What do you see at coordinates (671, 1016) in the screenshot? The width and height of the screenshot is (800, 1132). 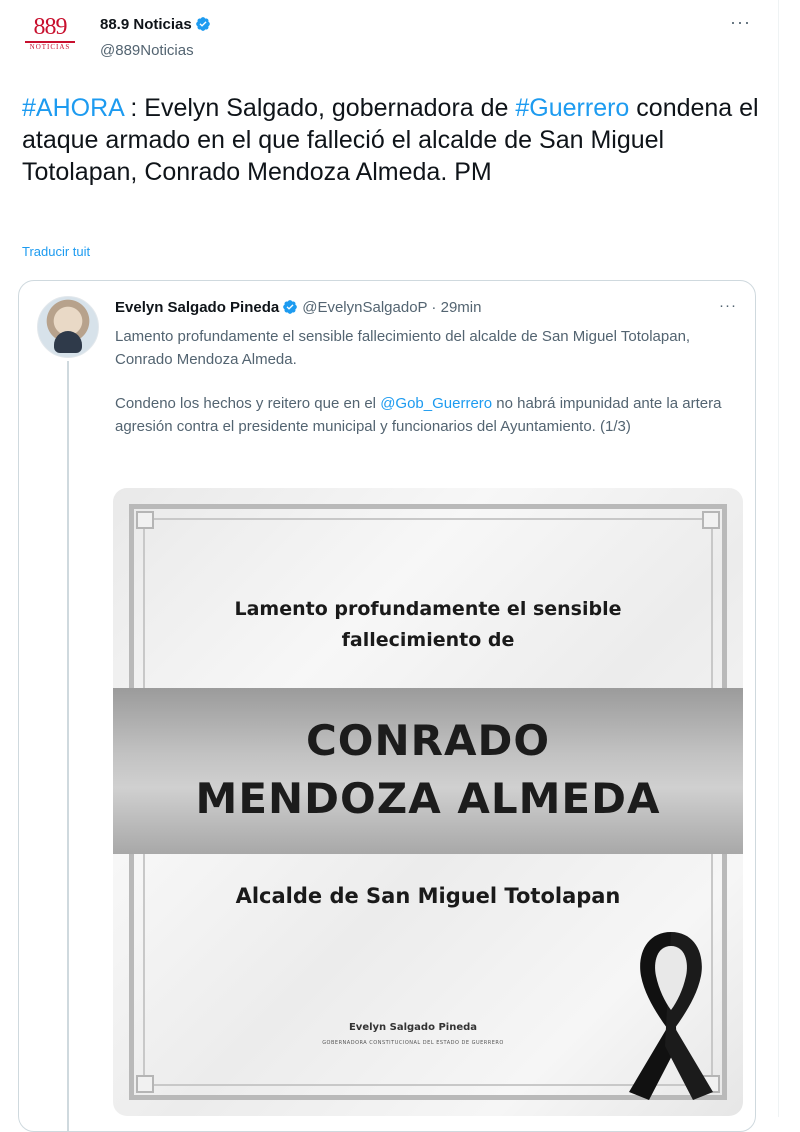 I see `mourning-ribbon-icon` at bounding box center [671, 1016].